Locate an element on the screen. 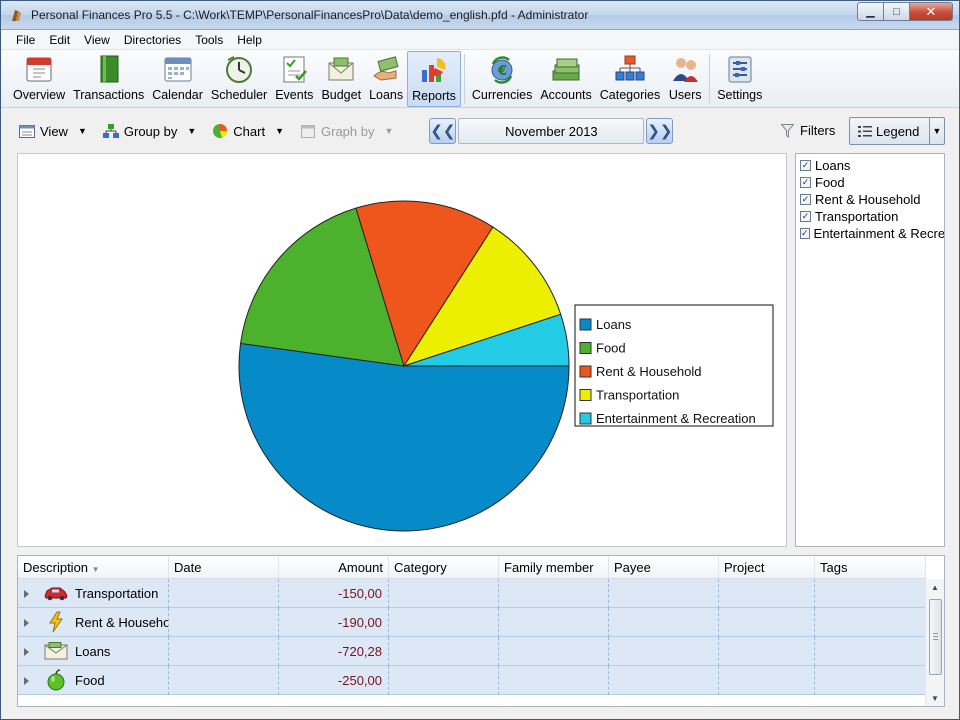 Image resolution: width=960 pixels, height=720 pixels. menu-edit: Edit is located at coordinates (59, 40).